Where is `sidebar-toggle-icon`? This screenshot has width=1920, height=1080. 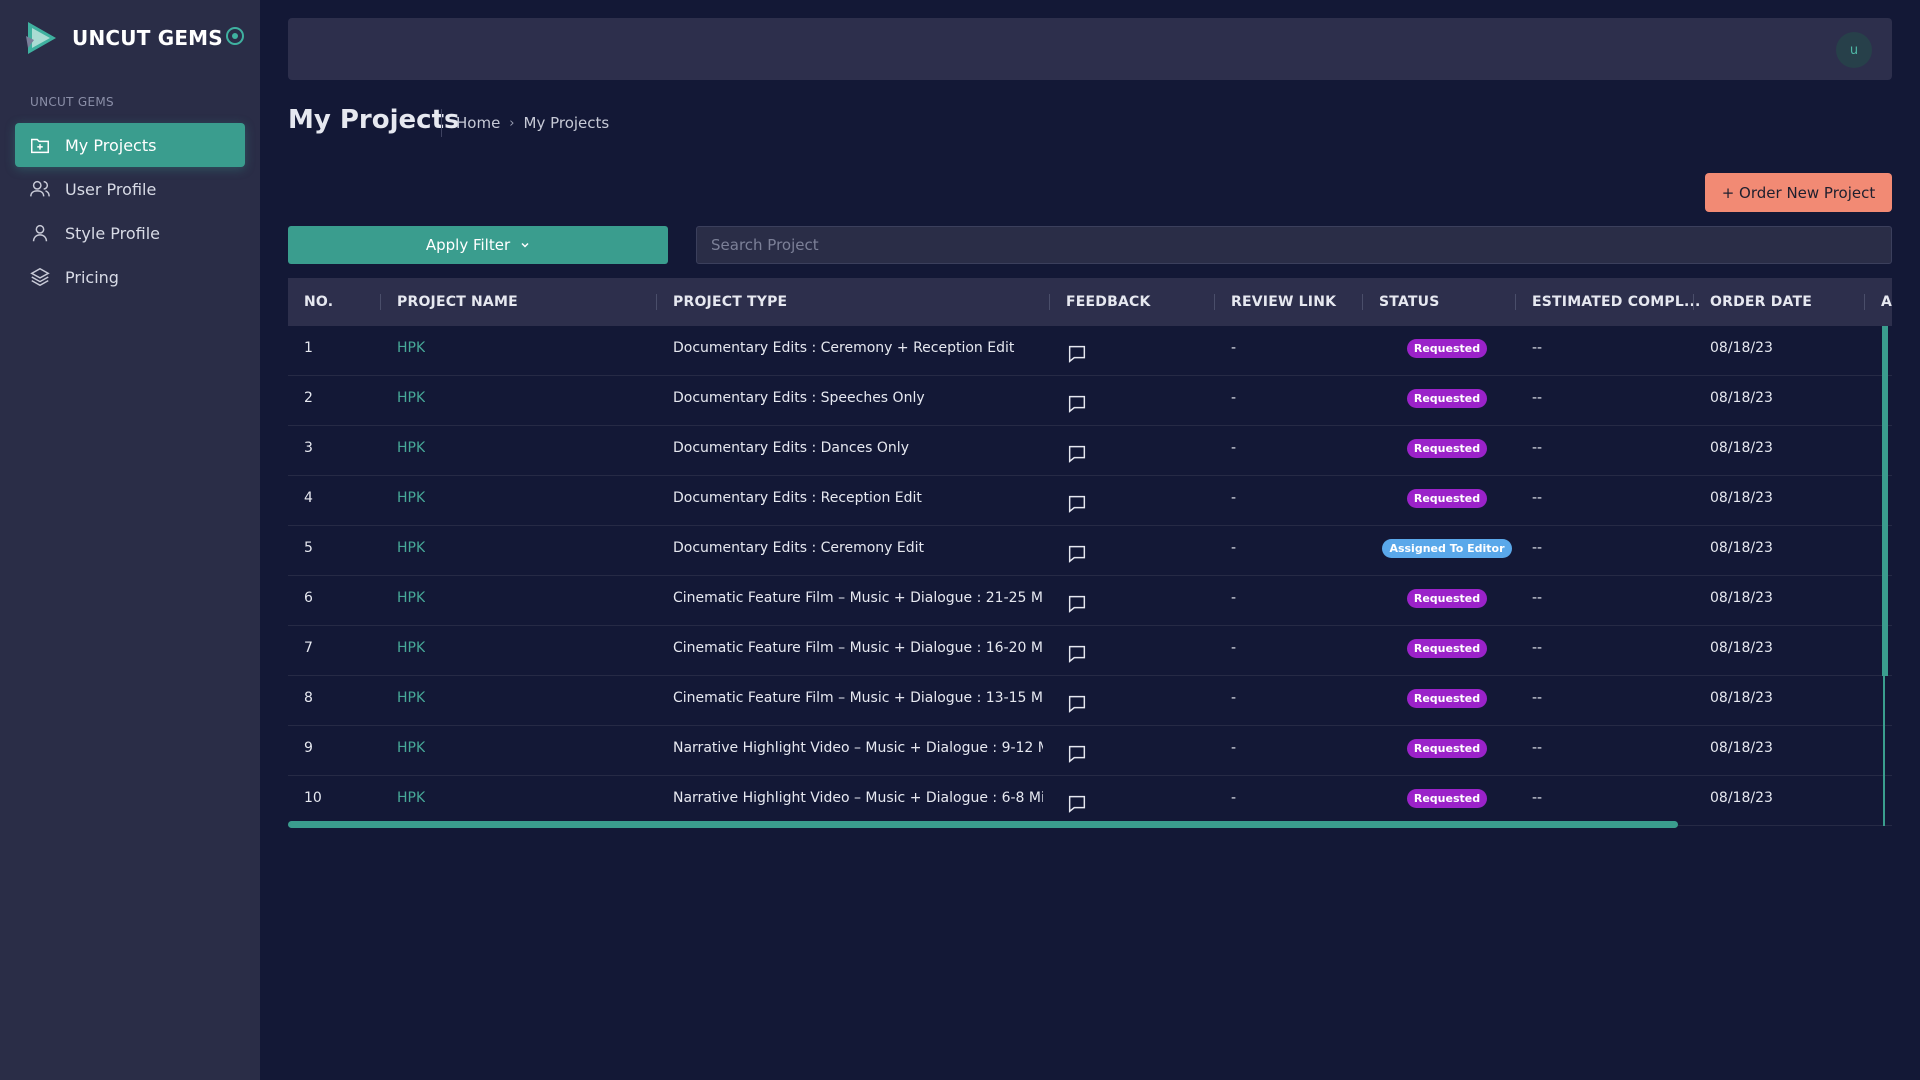
sidebar-toggle-icon is located at coordinates (235, 36).